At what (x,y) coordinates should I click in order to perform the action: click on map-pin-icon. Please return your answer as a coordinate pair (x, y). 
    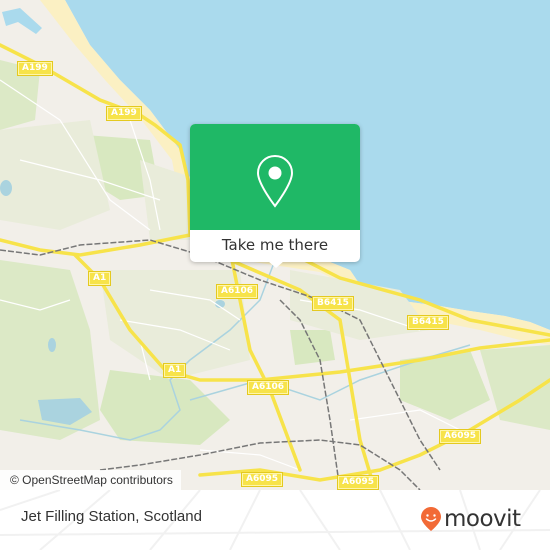
    Looking at the image, I should click on (275, 181).